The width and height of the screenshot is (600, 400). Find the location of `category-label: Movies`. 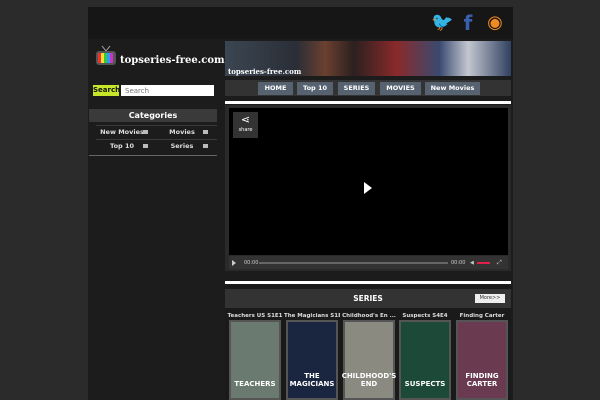

category-label: Movies is located at coordinates (182, 132).